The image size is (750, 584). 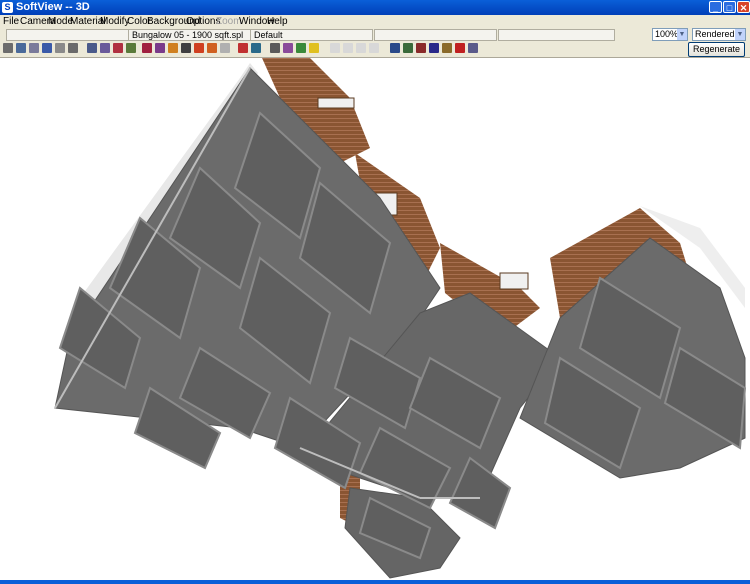 I want to click on maximize-button: □, so click(x=729, y=7).